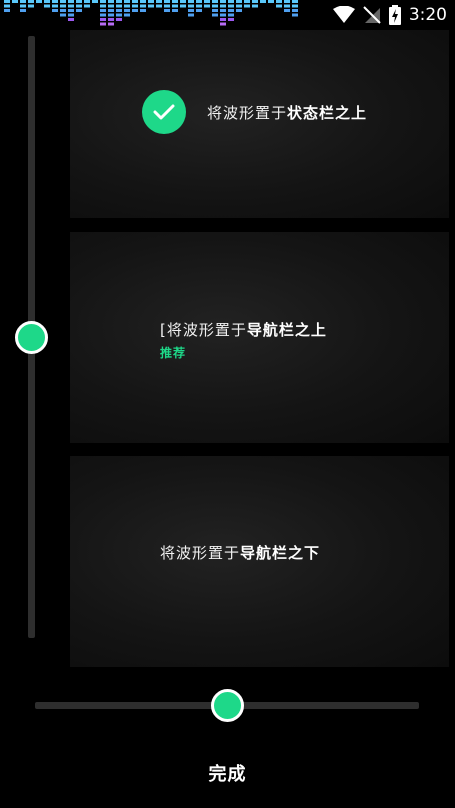 The height and width of the screenshot is (808, 455). I want to click on vertical-slider-thumb, so click(31, 337).